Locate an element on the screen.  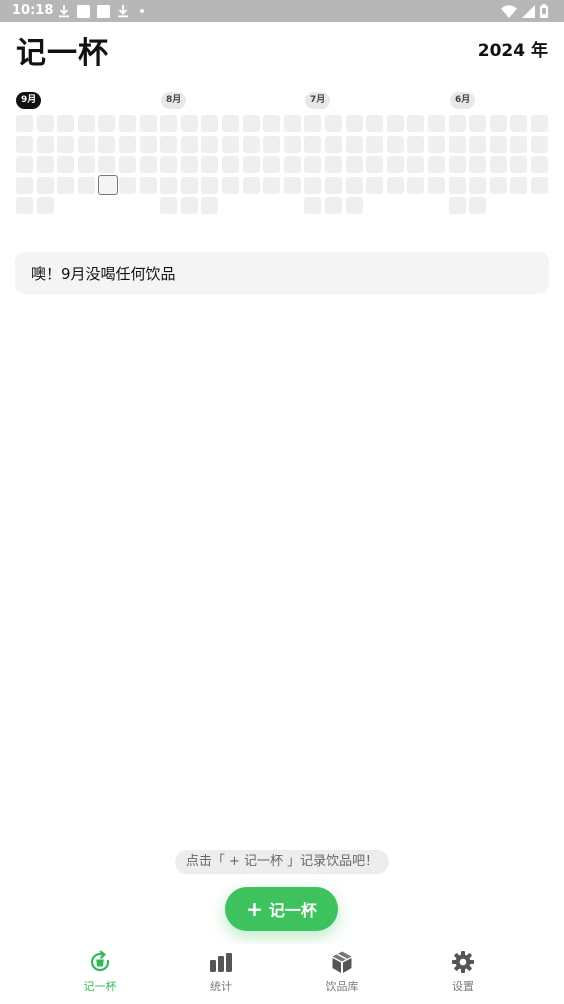
add-drink-button: + 记一杯 is located at coordinates (281, 909).